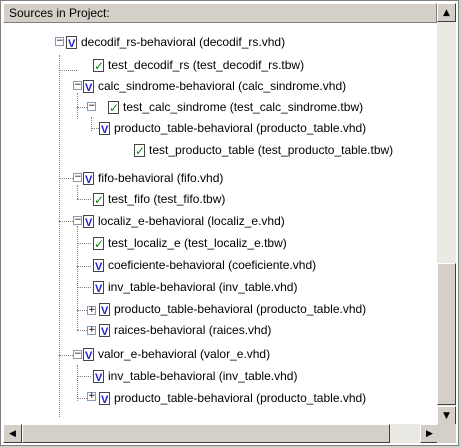 The image size is (461, 448). I want to click on collapse-toggle-localiz_e: −, so click(77, 220).